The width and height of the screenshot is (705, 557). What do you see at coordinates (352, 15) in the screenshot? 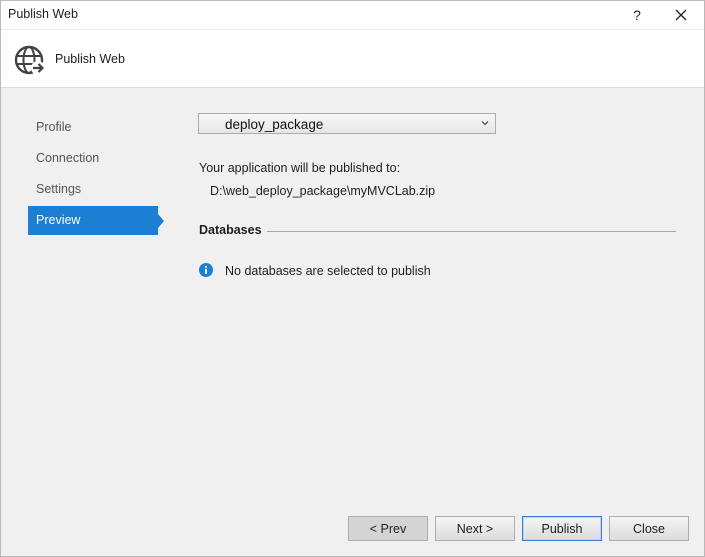
I see `title-bar: Publish Web ?` at bounding box center [352, 15].